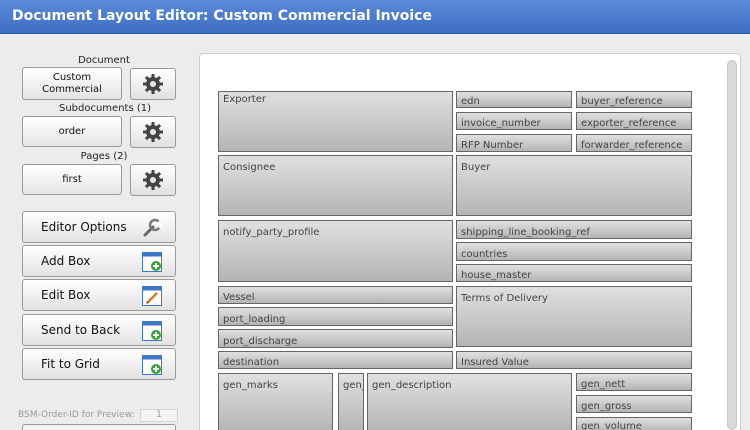  Describe the element at coordinates (496, 275) in the screenshot. I see `layout-box-label: house_master` at that location.